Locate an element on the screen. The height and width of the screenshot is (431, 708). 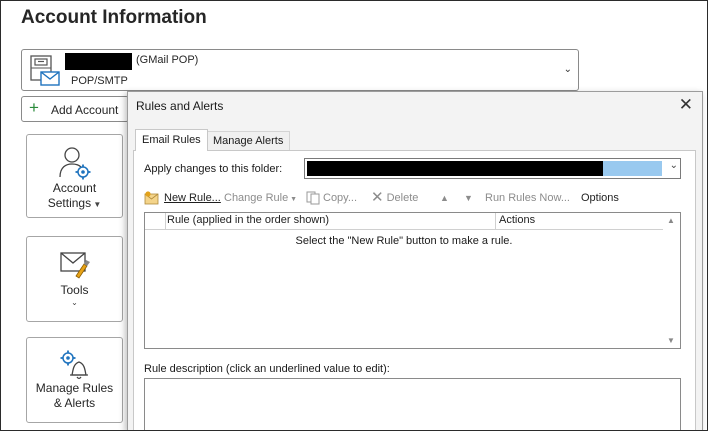
manage-rules-tile: Manage Rules & Alerts is located at coordinates (74, 380).